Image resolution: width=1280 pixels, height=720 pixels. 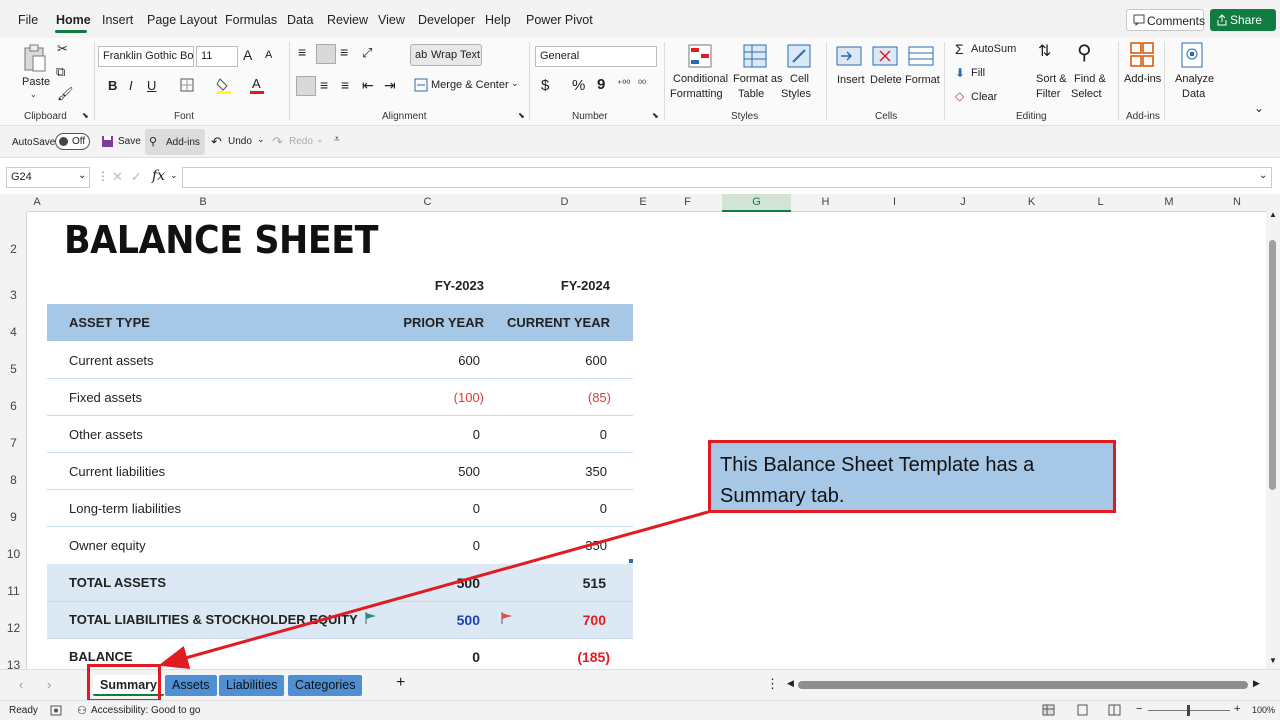 What do you see at coordinates (240, 141) in the screenshot?
I see `undo-label: Undo` at bounding box center [240, 141].